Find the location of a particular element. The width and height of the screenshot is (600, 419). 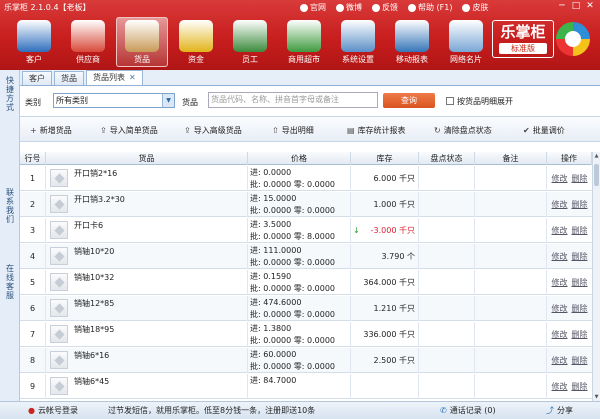

tab-1: 客户 is located at coordinates (37, 78).